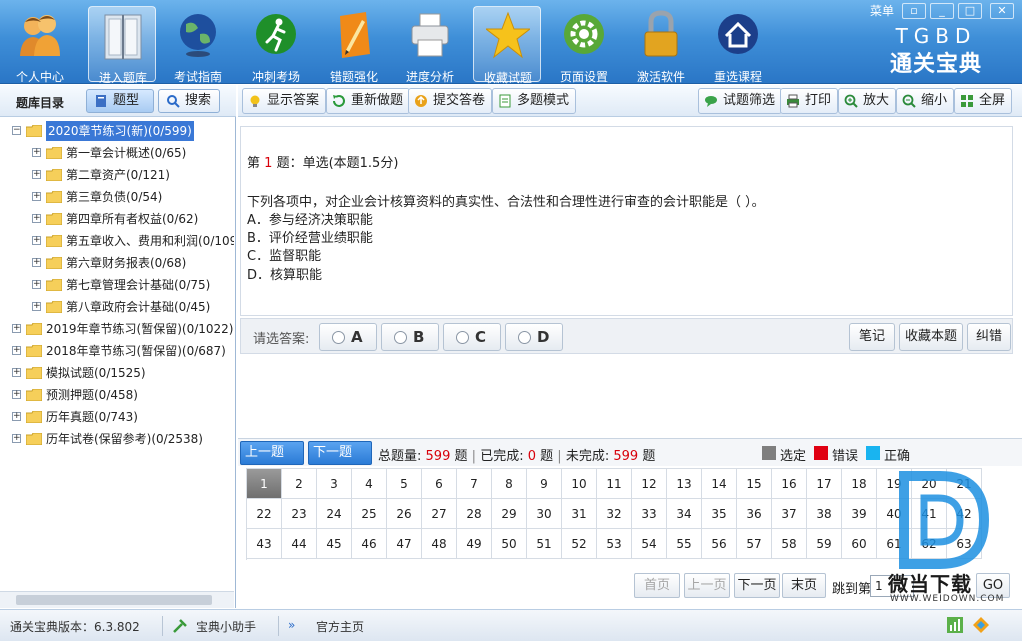  Describe the element at coordinates (439, 514) in the screenshot. I see `question-number-cell: 27` at that location.